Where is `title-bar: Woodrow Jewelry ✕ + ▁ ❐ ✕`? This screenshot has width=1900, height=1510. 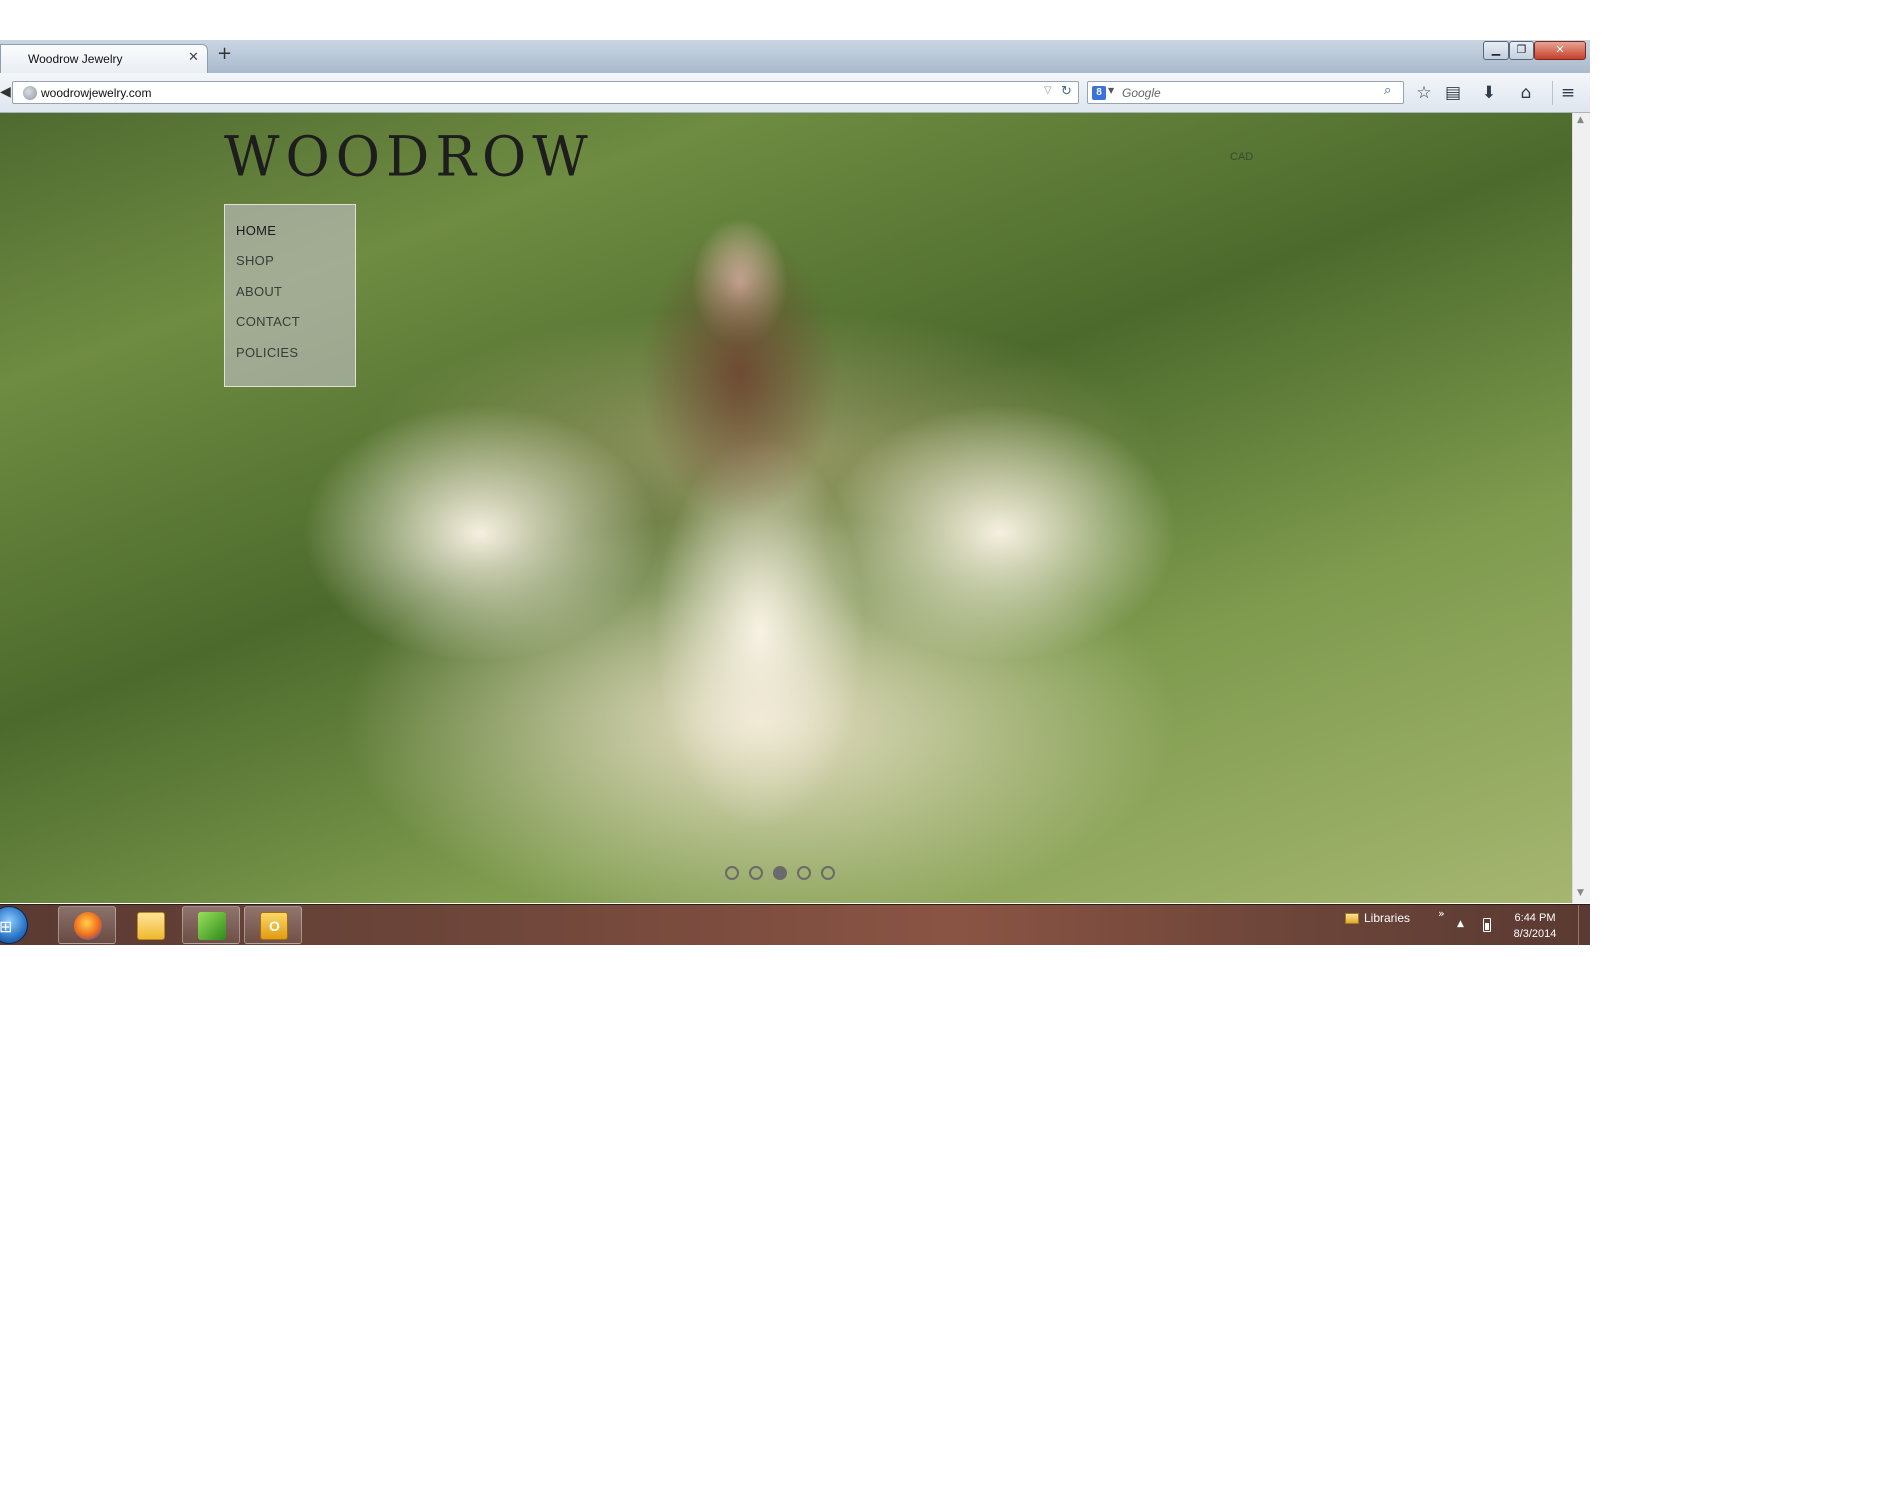
title-bar: Woodrow Jewelry ✕ + ▁ ❐ ✕ is located at coordinates (795, 56).